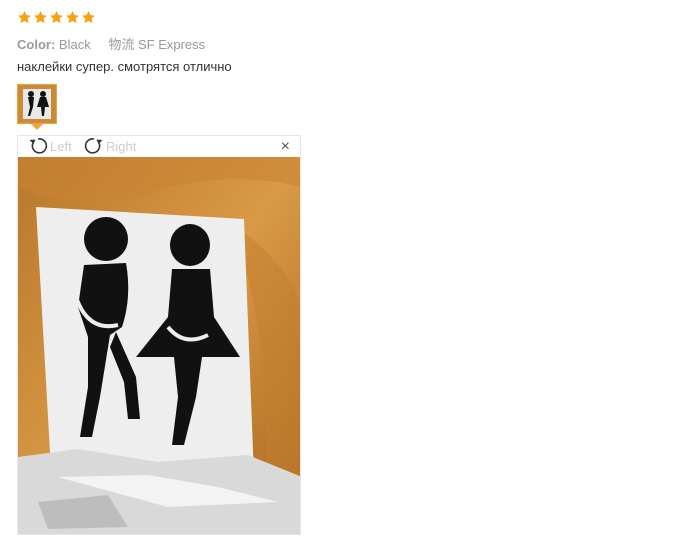  I want to click on close-viewer-button: ×, so click(285, 147).